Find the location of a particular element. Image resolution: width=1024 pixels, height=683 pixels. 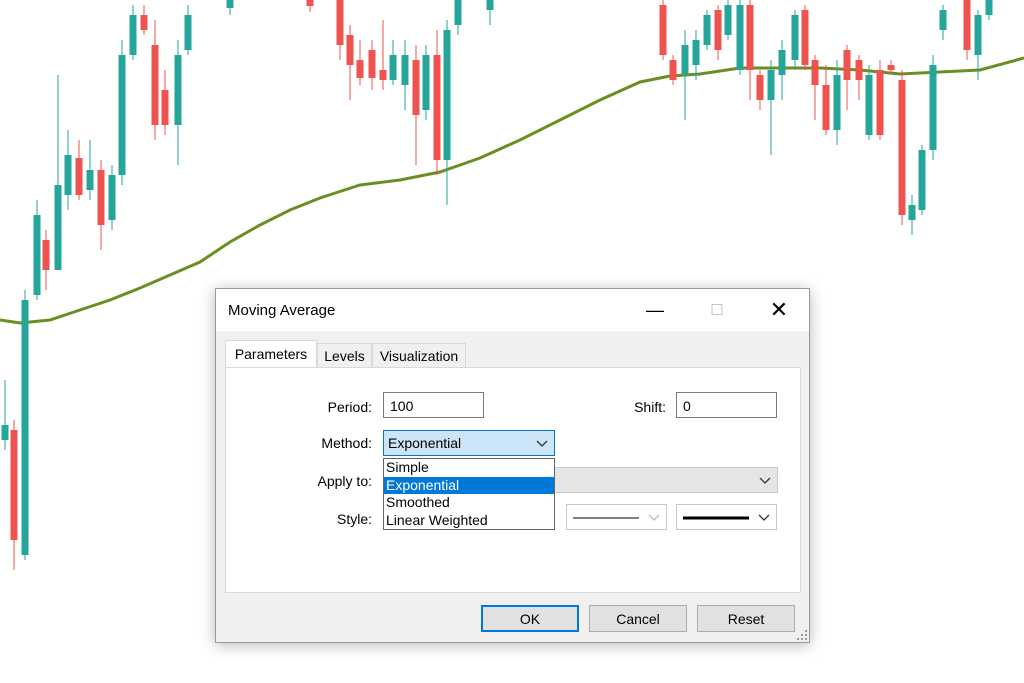

method-selected-value: Exponential is located at coordinates (425, 443).